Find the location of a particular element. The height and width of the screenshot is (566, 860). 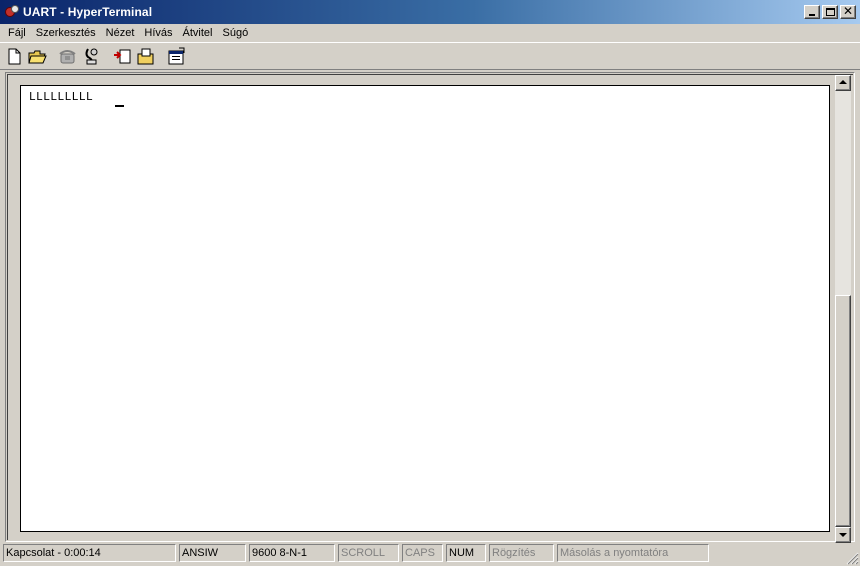

close-icon: ✕ is located at coordinates (848, 11).